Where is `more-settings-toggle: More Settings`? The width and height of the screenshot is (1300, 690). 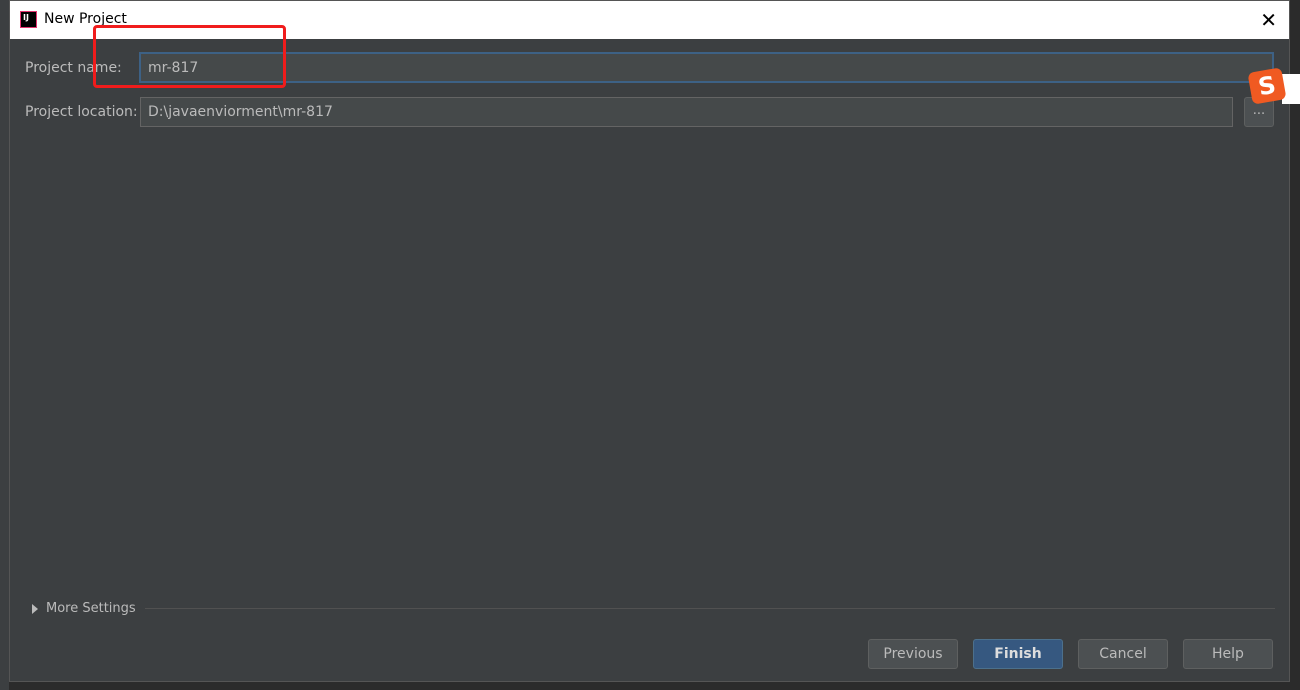
more-settings-toggle: More Settings is located at coordinates (84, 608).